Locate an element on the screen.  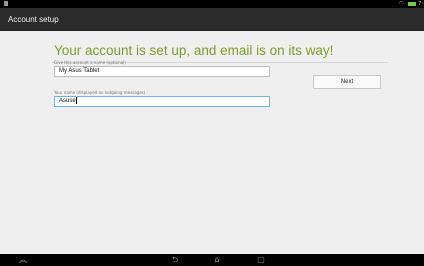
wifi-icon: ◠ is located at coordinates (401, 3).